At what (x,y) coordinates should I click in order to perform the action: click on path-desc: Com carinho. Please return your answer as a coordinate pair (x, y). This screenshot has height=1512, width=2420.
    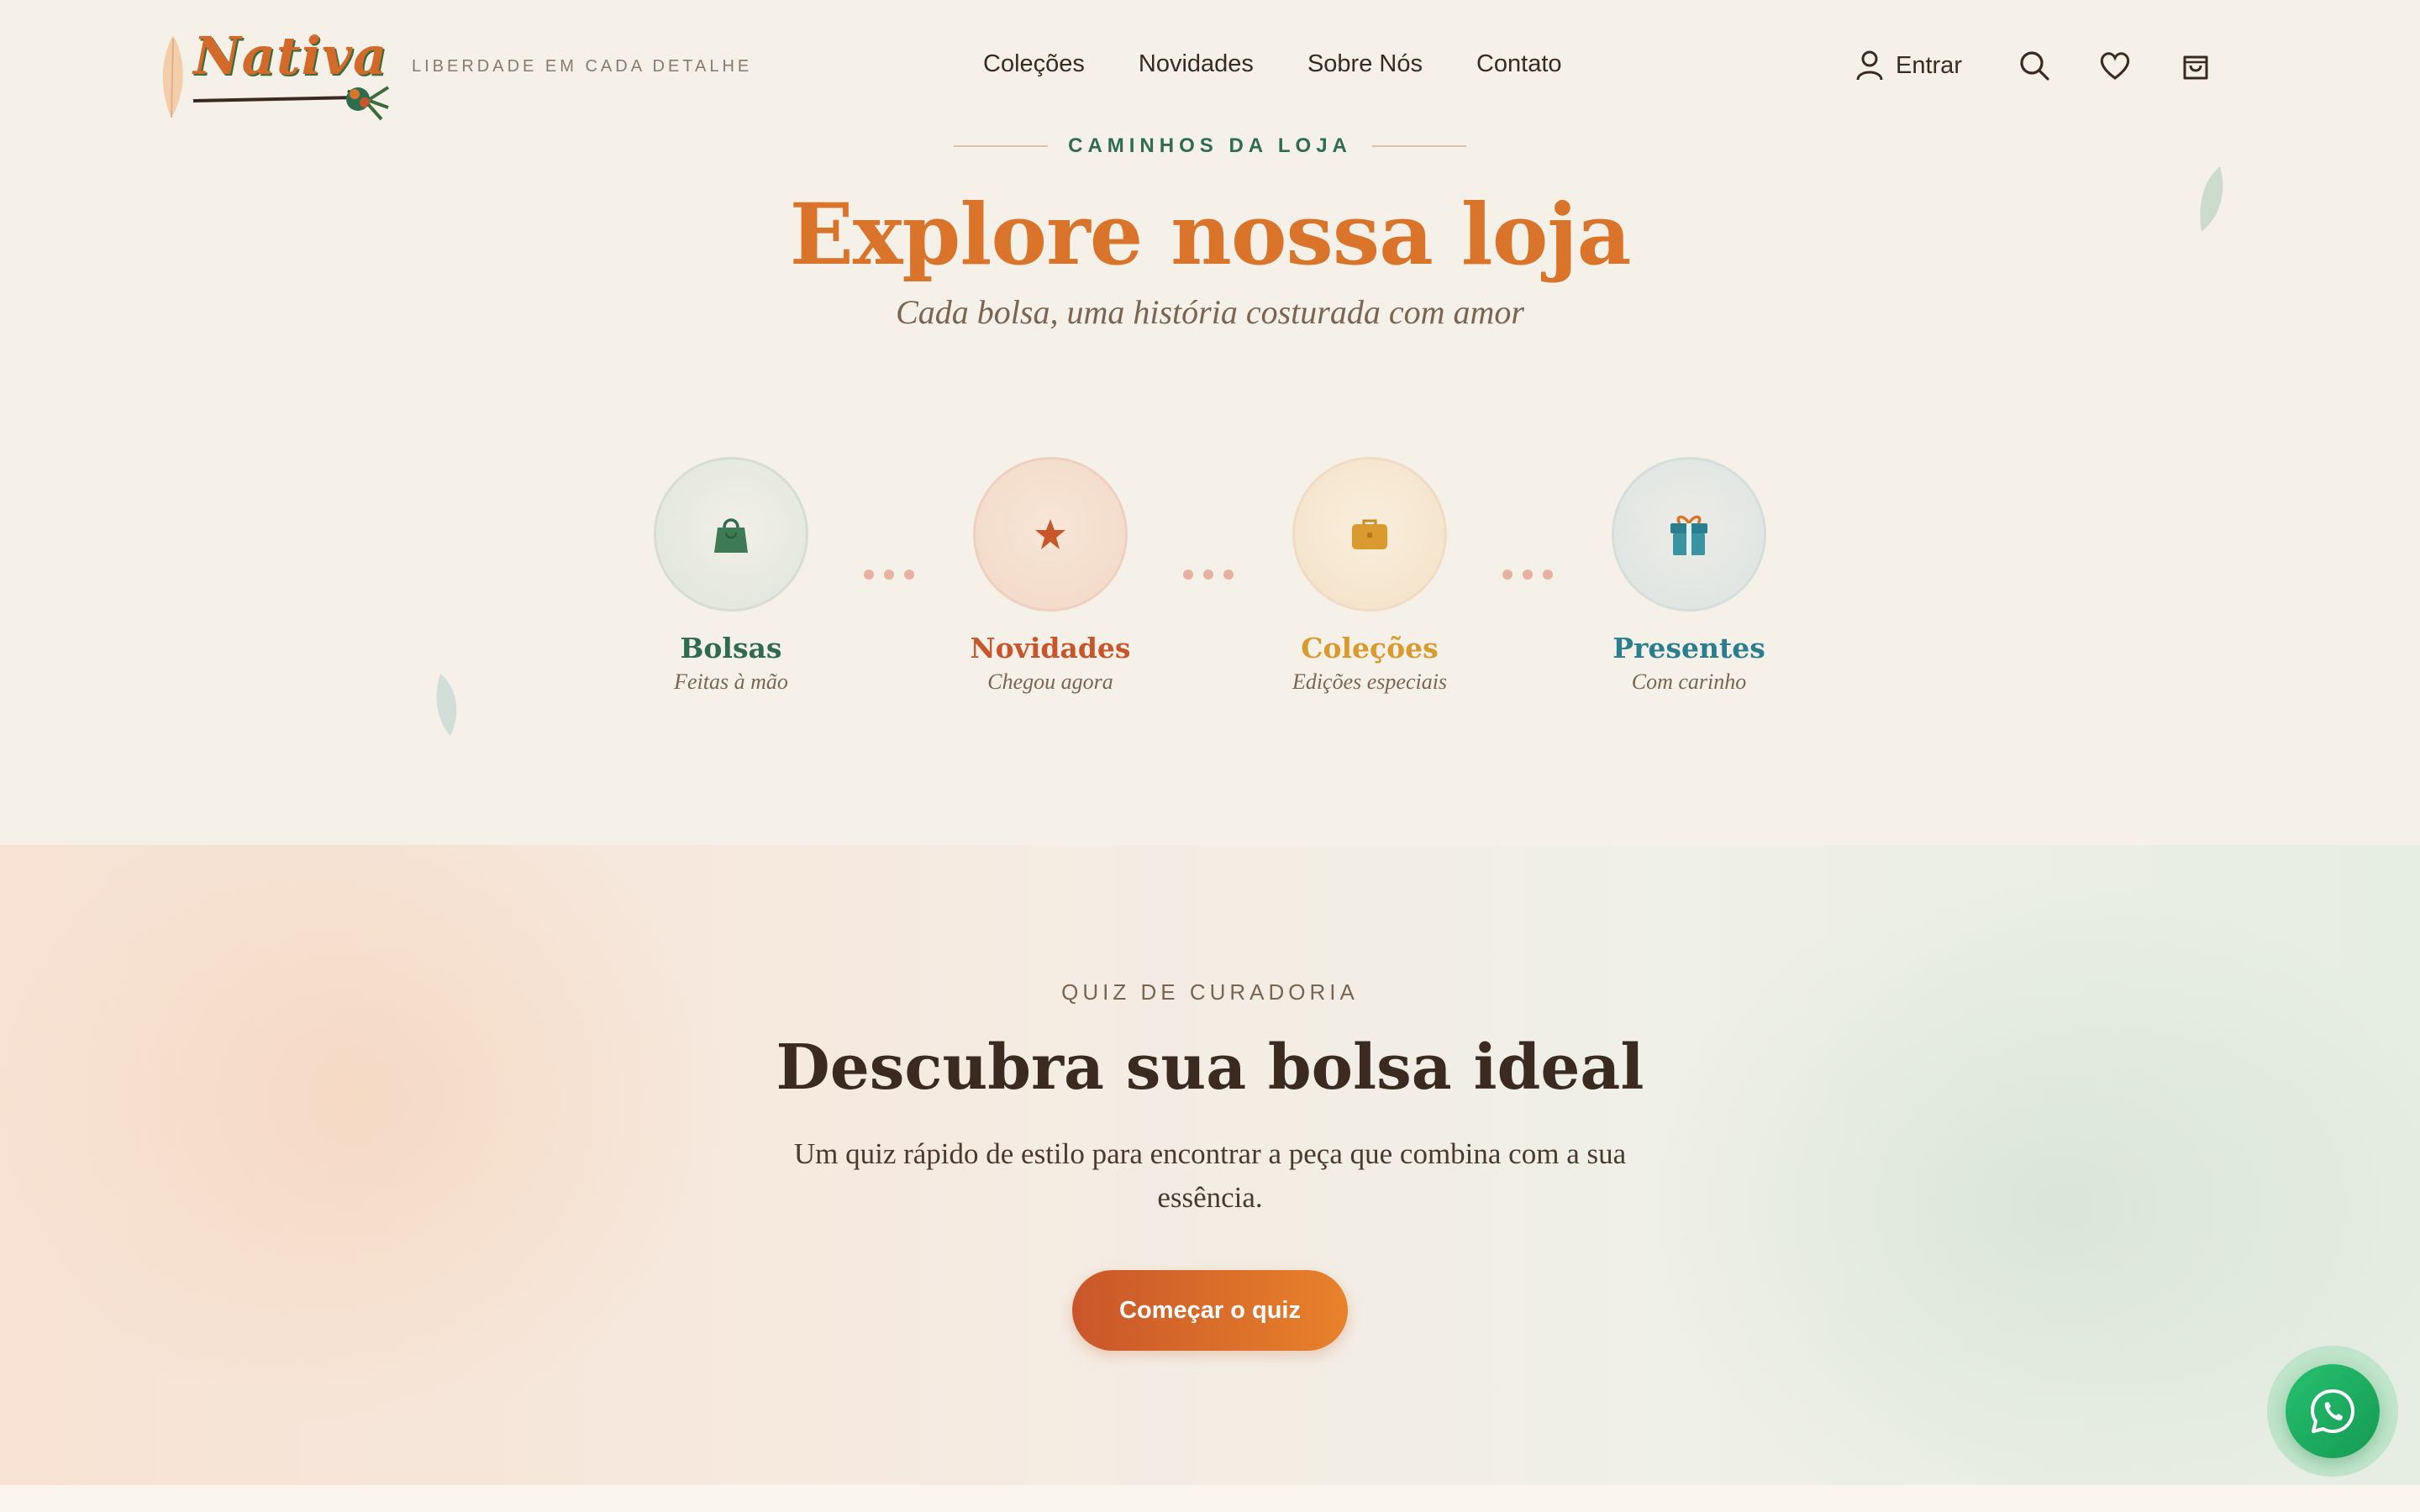
    Looking at the image, I should click on (1689, 681).